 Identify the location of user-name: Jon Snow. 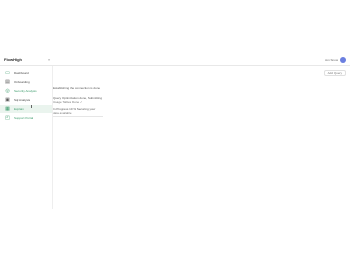
(331, 60).